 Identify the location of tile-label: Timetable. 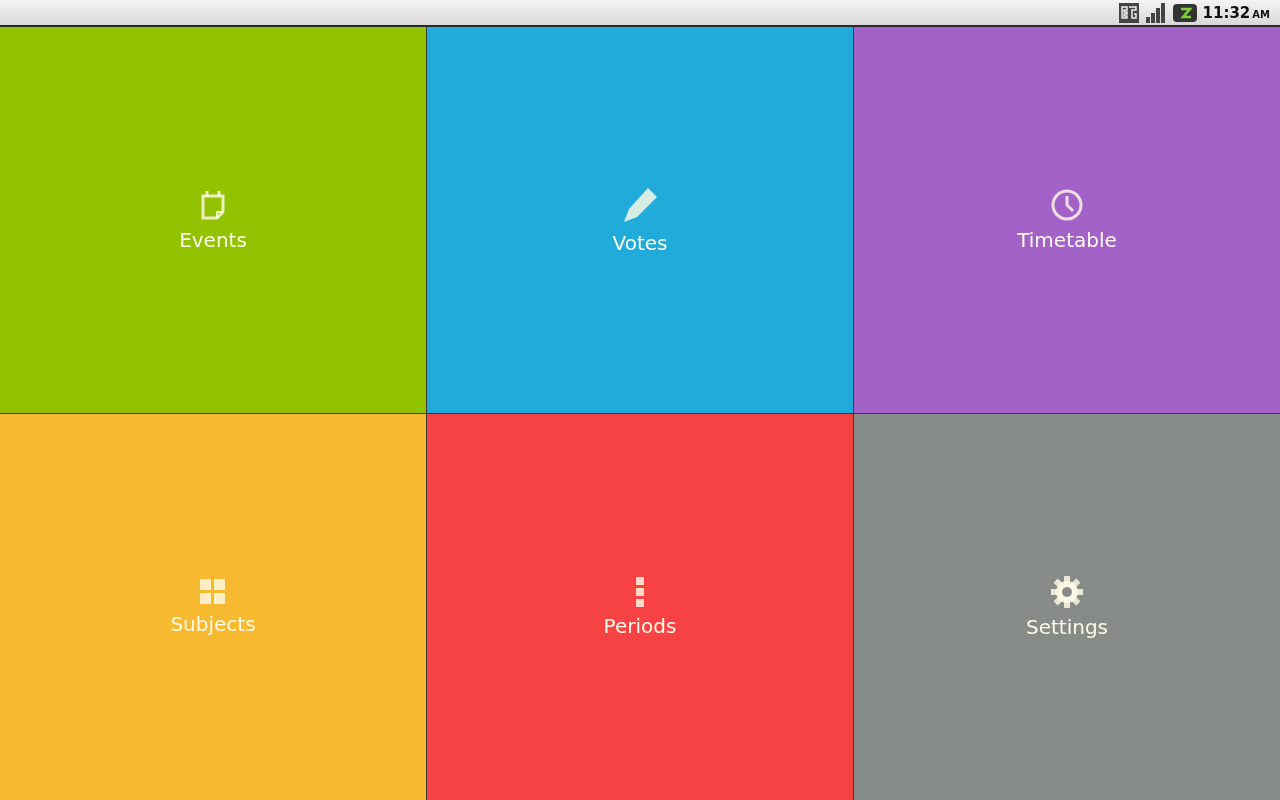
(1067, 240).